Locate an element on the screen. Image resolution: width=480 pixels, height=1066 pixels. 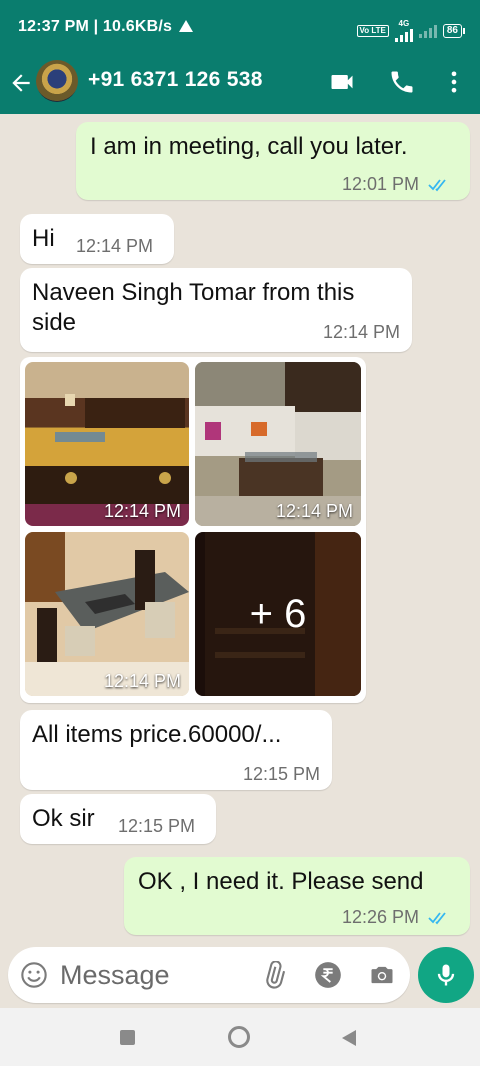
message-text: Ok sir is located at coordinates (63, 818).